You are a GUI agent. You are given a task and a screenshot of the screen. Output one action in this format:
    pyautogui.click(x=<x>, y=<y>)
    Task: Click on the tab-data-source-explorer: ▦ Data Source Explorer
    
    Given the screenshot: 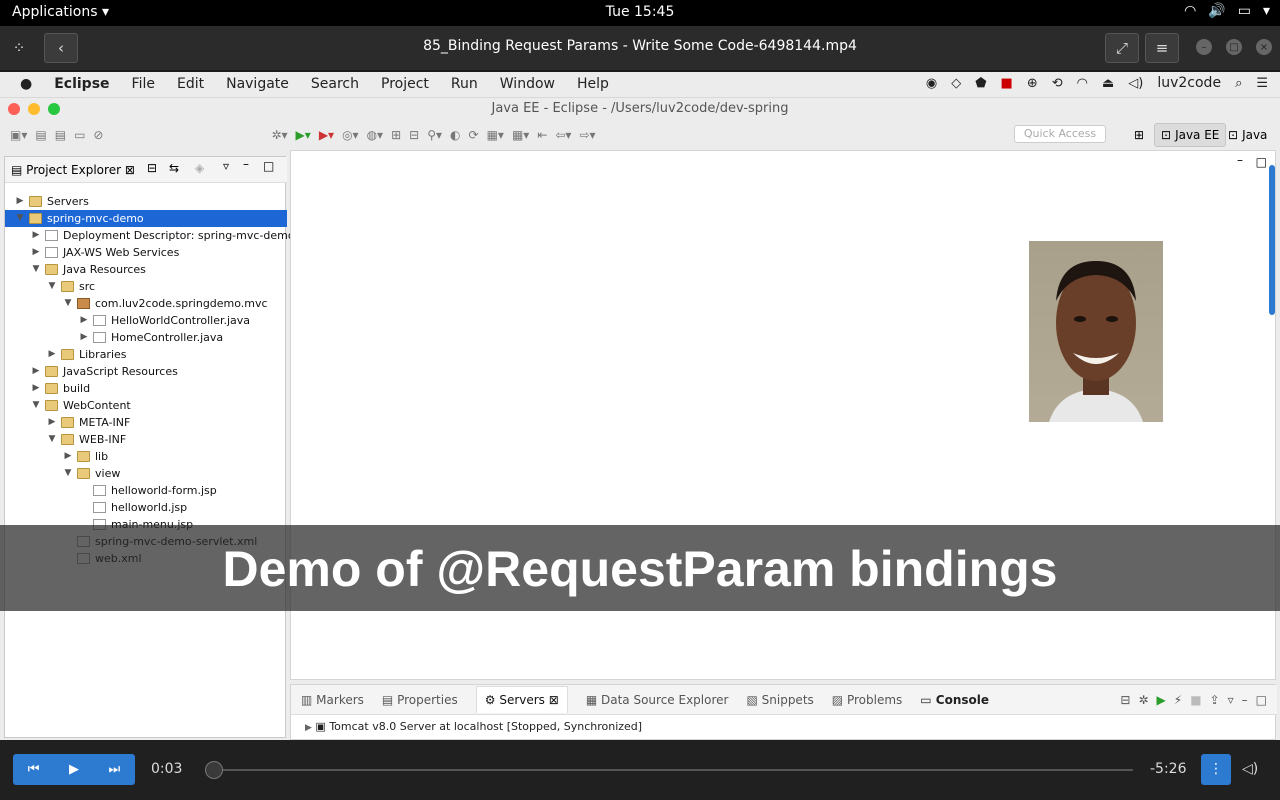 What is the action you would take?
    pyautogui.click(x=657, y=700)
    